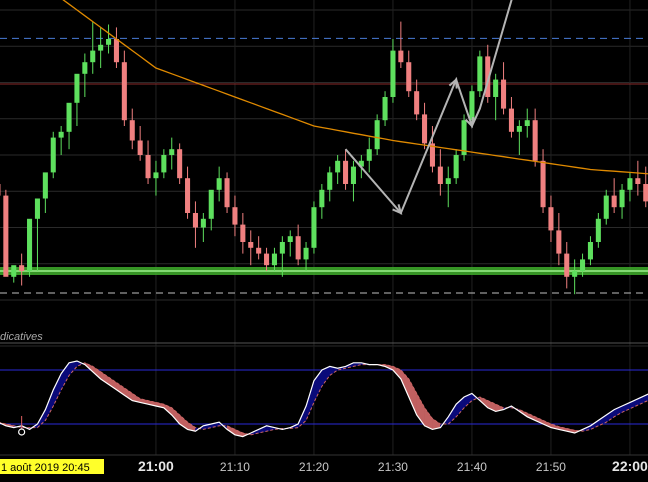 The width and height of the screenshot is (648, 482). I want to click on current-date-label: 1 août 2019 20:45, so click(45, 468).